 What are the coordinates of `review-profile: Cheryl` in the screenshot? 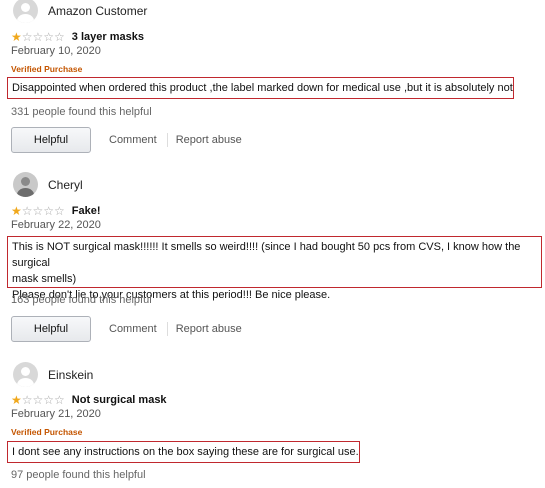 It's located at (48, 184).